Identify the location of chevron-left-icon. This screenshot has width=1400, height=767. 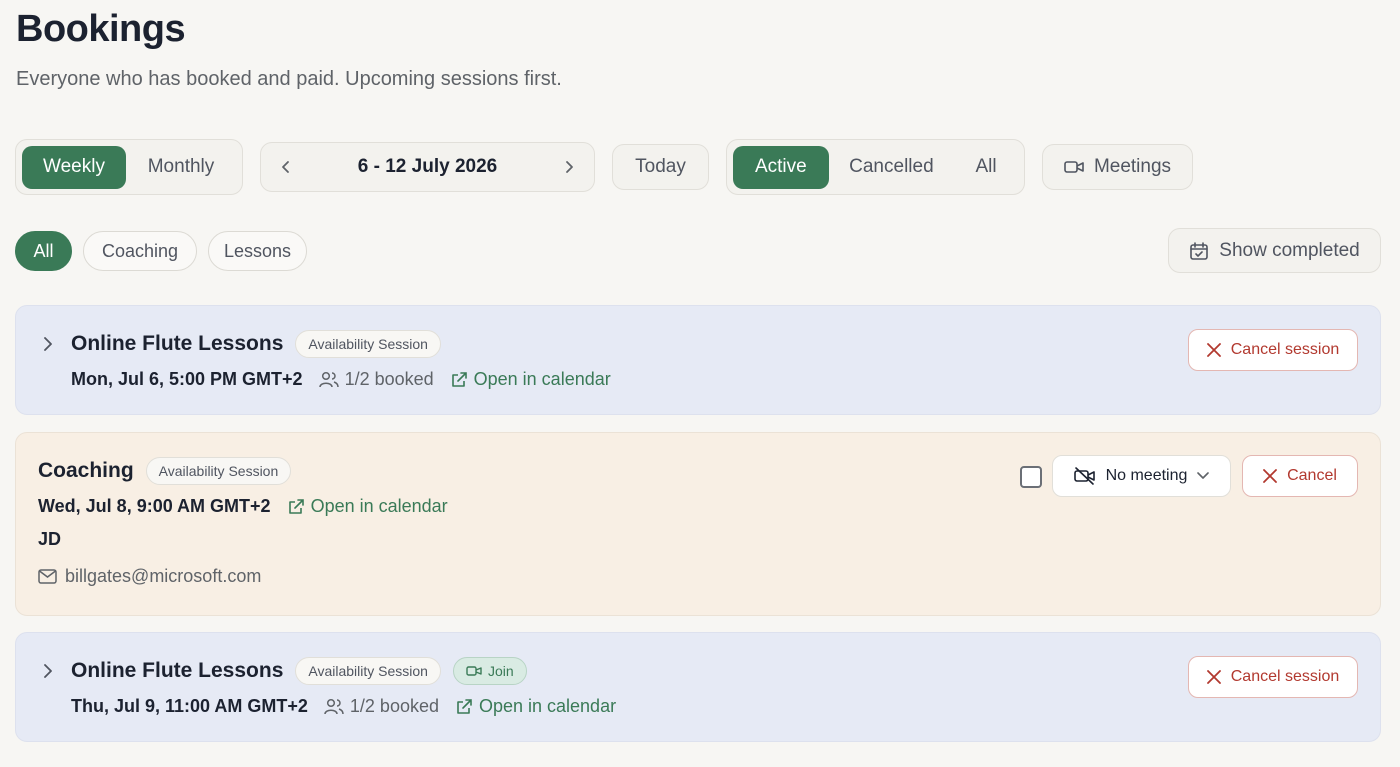
(286, 167).